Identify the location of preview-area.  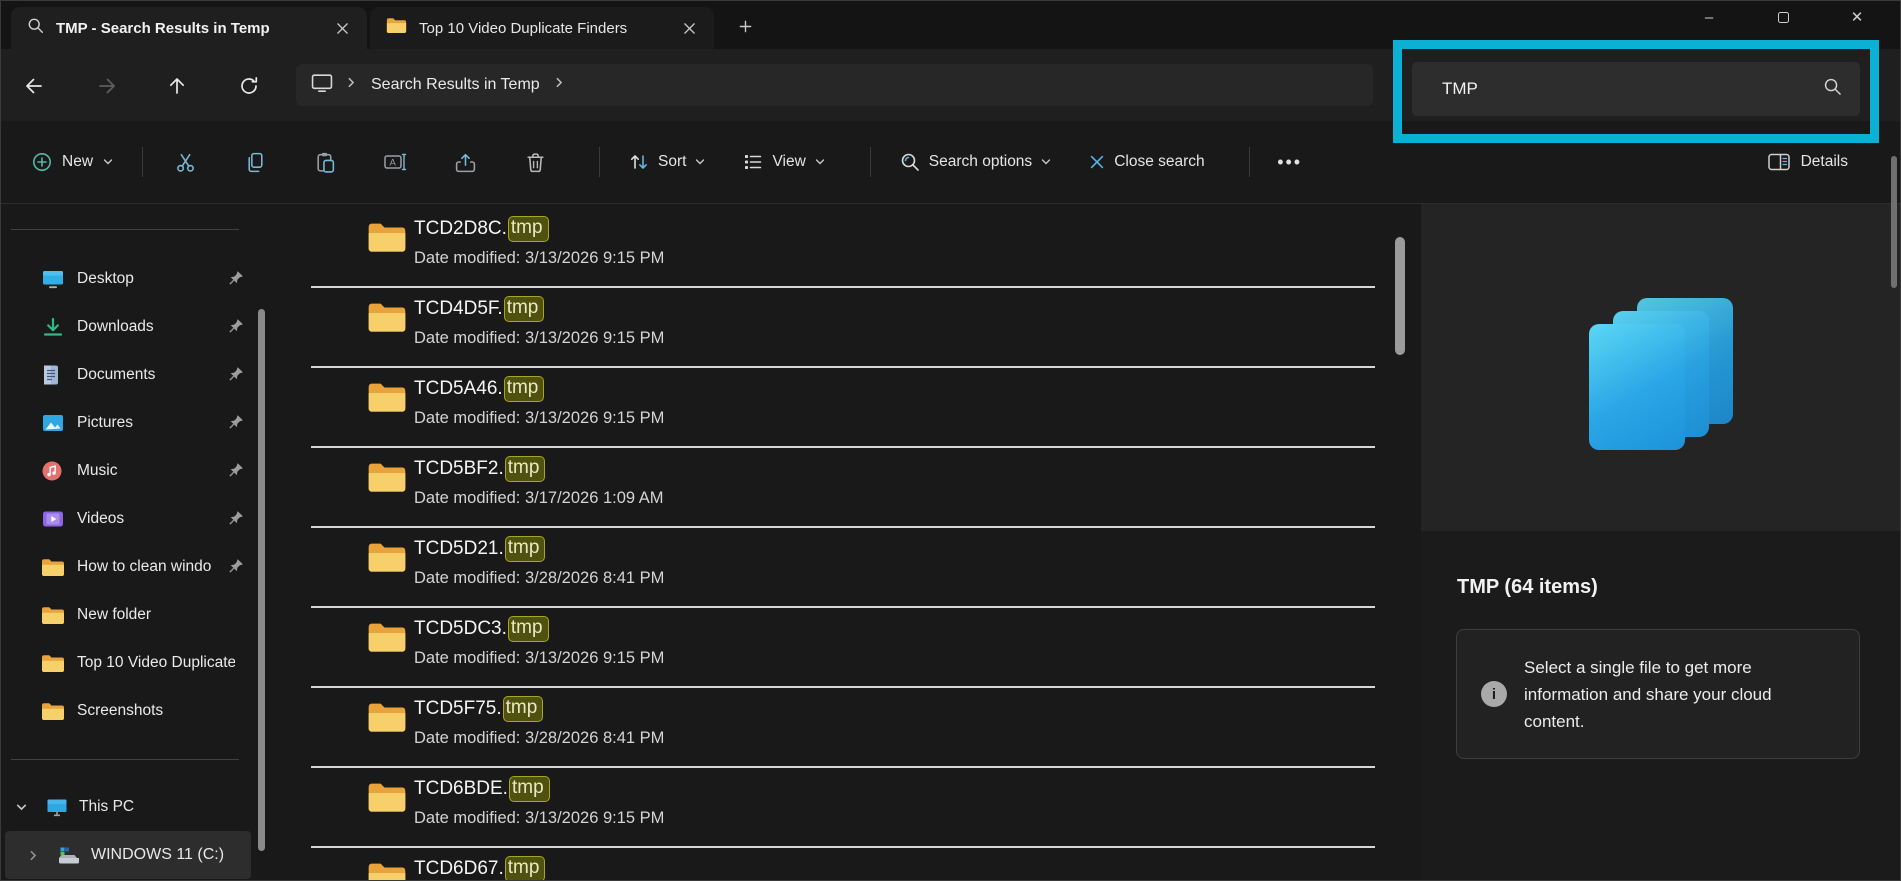
(1660, 367).